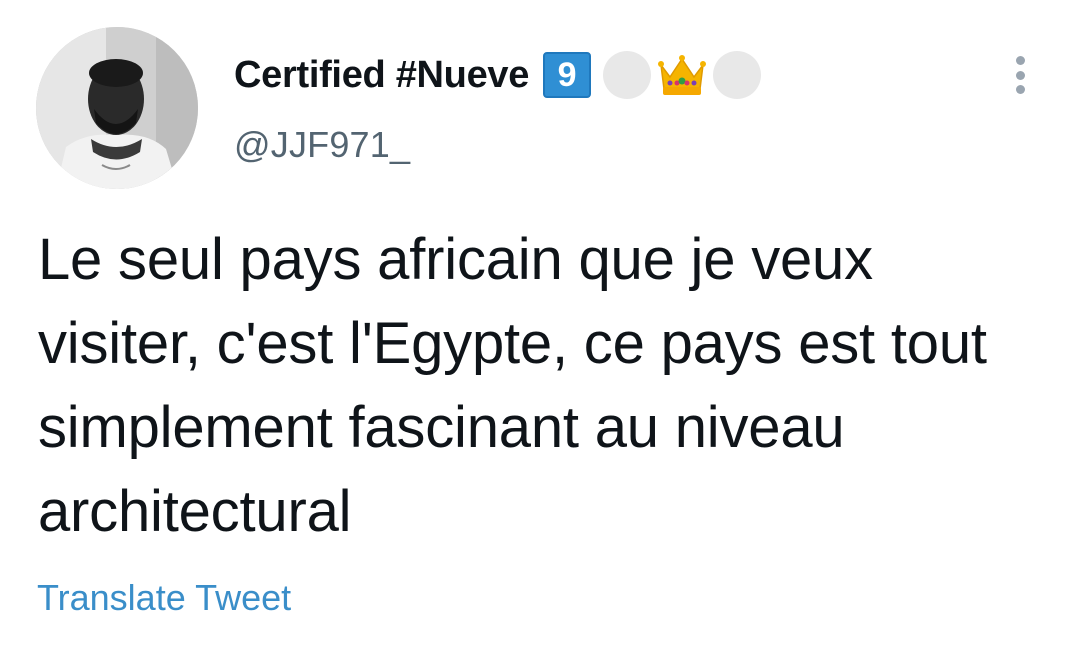 The image size is (1079, 649). Describe the element at coordinates (1020, 75) in the screenshot. I see `more-options-button` at that location.